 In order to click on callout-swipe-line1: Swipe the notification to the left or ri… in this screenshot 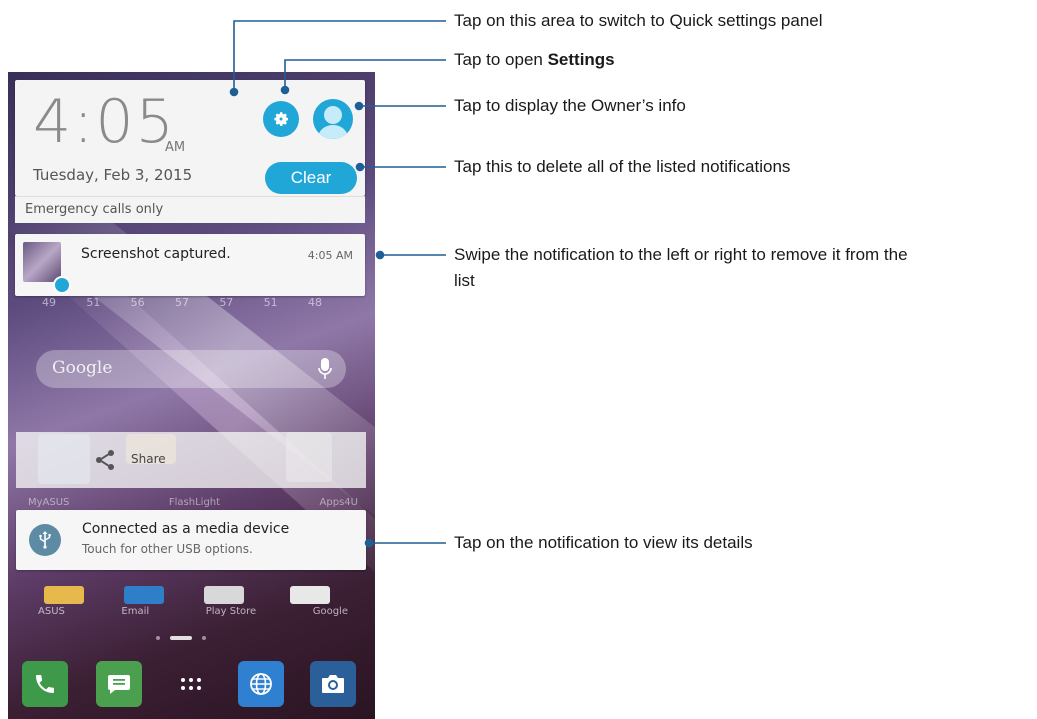, I will do `click(681, 254)`.